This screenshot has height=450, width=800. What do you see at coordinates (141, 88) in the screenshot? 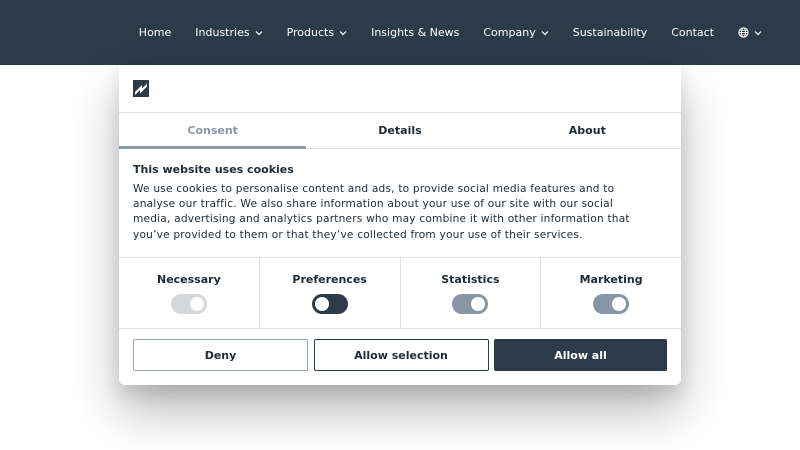
I see `brand-logo` at bounding box center [141, 88].